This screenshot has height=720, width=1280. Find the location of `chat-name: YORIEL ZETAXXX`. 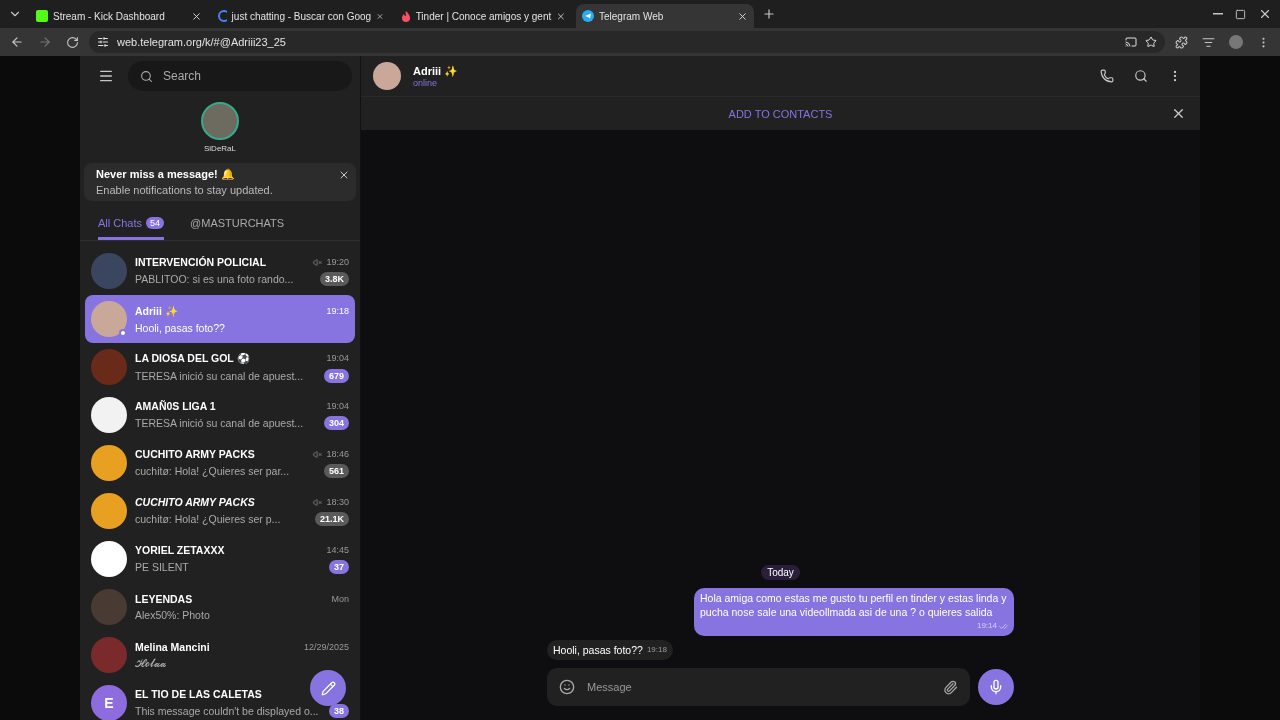

chat-name: YORIEL ZETAXXX is located at coordinates (180, 550).